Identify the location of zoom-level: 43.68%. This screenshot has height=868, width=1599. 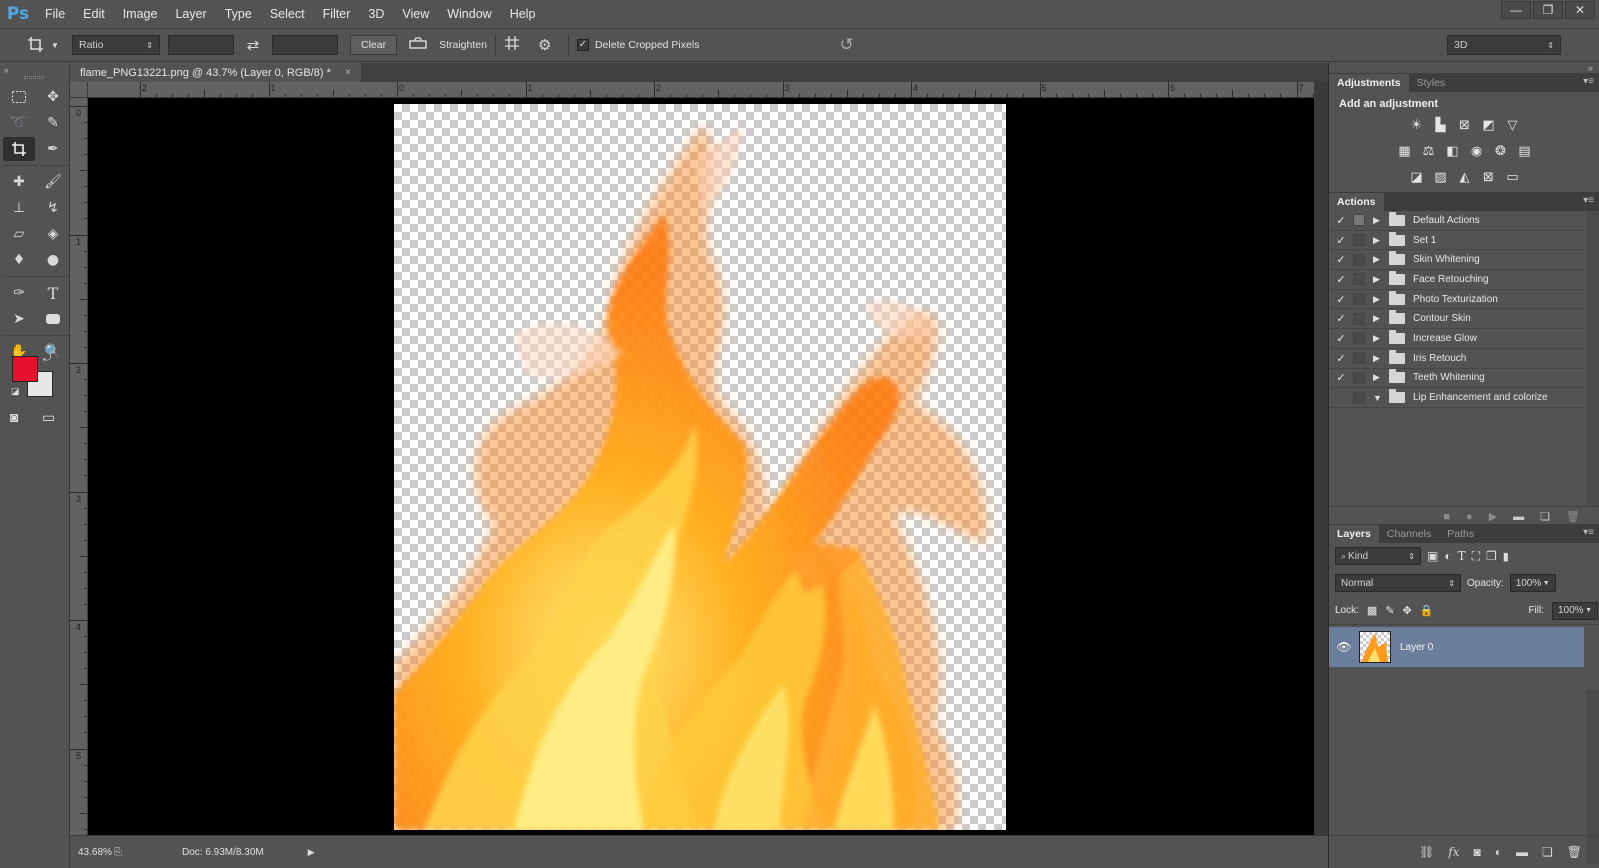
(92, 852).